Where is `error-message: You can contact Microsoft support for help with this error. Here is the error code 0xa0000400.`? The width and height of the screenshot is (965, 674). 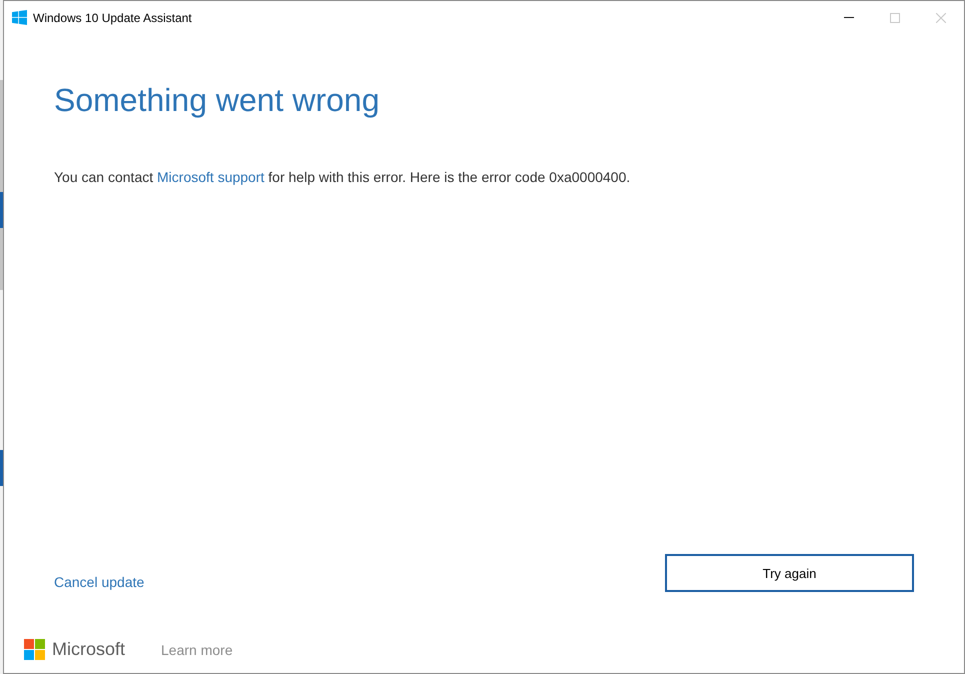 error-message: You can contact Microsoft support for help with this error. Here is the error code 0xa0000400. is located at coordinates (342, 177).